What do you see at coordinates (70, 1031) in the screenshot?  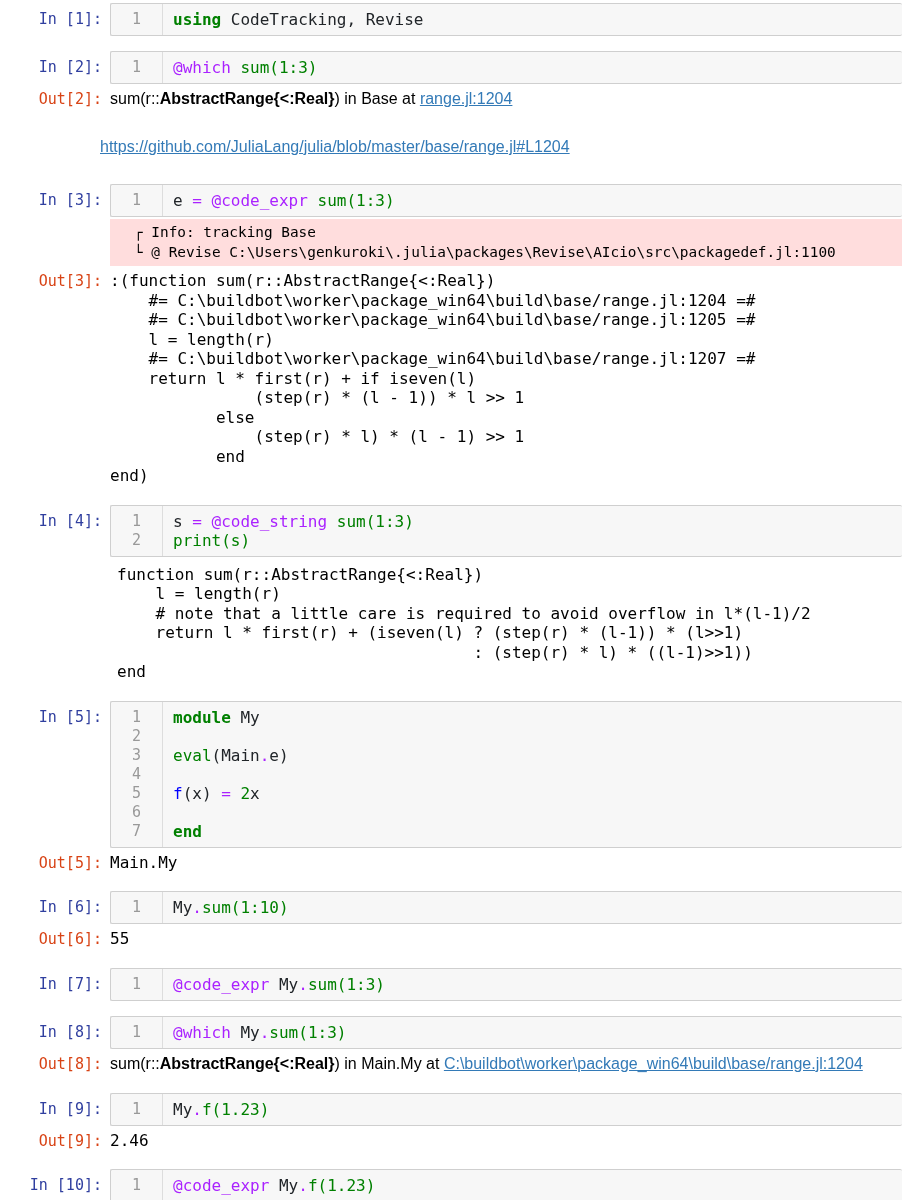 I see `input-prompt: In [8]:` at bounding box center [70, 1031].